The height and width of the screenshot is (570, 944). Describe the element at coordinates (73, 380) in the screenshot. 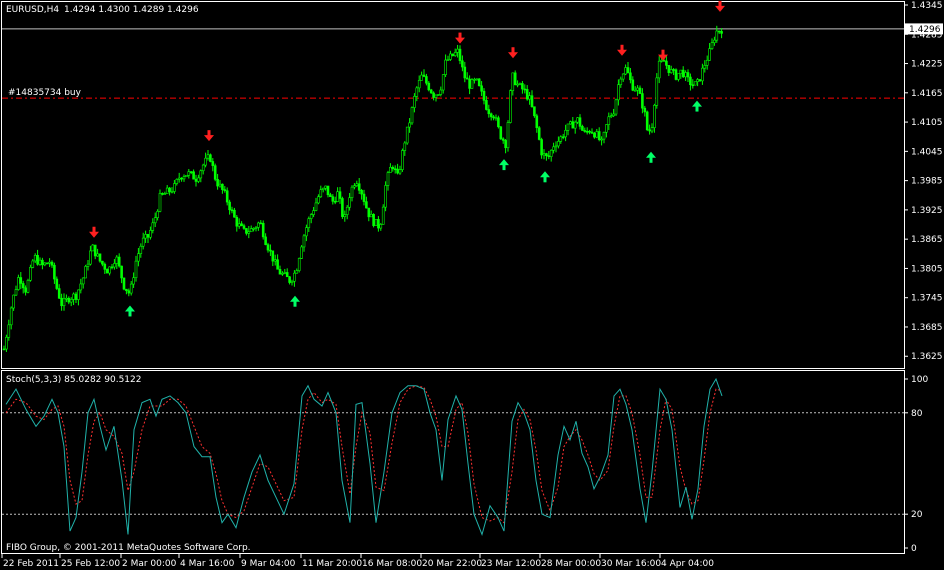

I see `indicator-label: Stoch(5,3,3) 85.0282 90.5122` at that location.